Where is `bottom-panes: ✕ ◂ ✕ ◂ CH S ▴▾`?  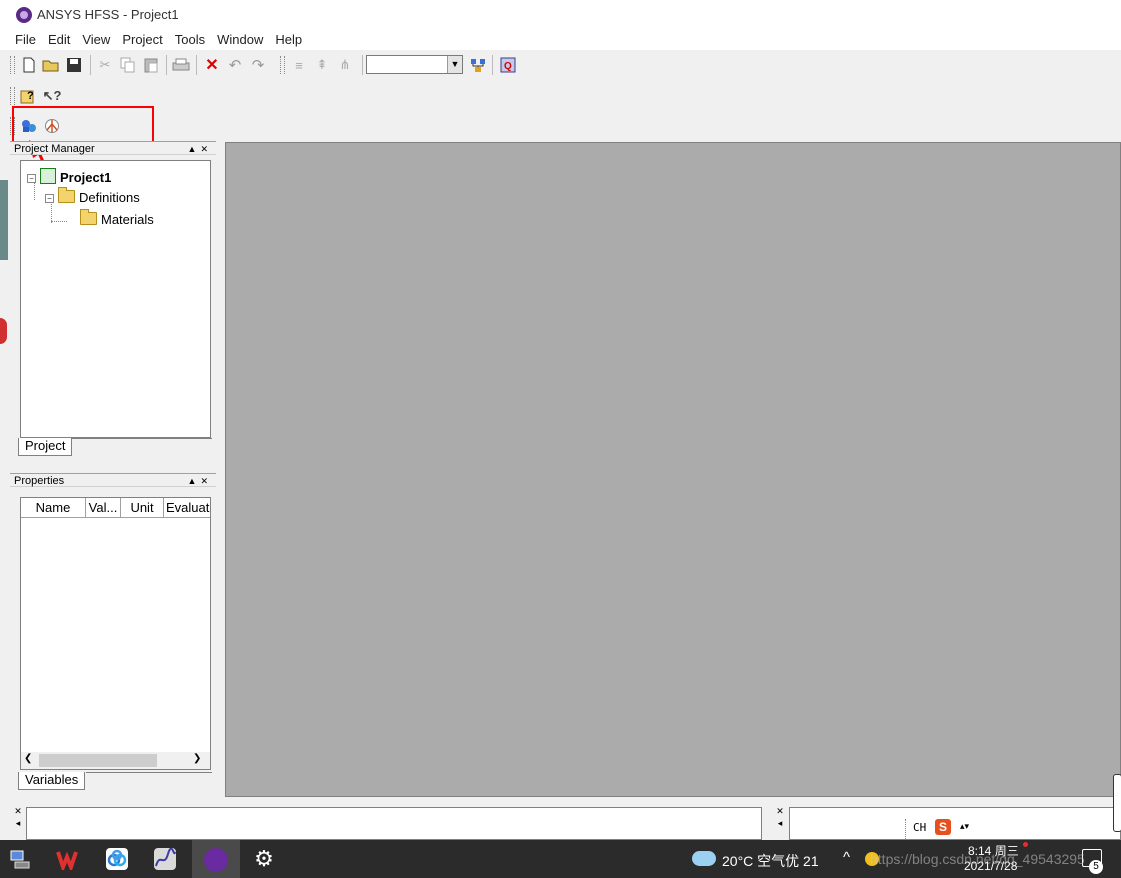 bottom-panes: ✕ ◂ ✕ ◂ CH S ▴▾ is located at coordinates (560, 807).